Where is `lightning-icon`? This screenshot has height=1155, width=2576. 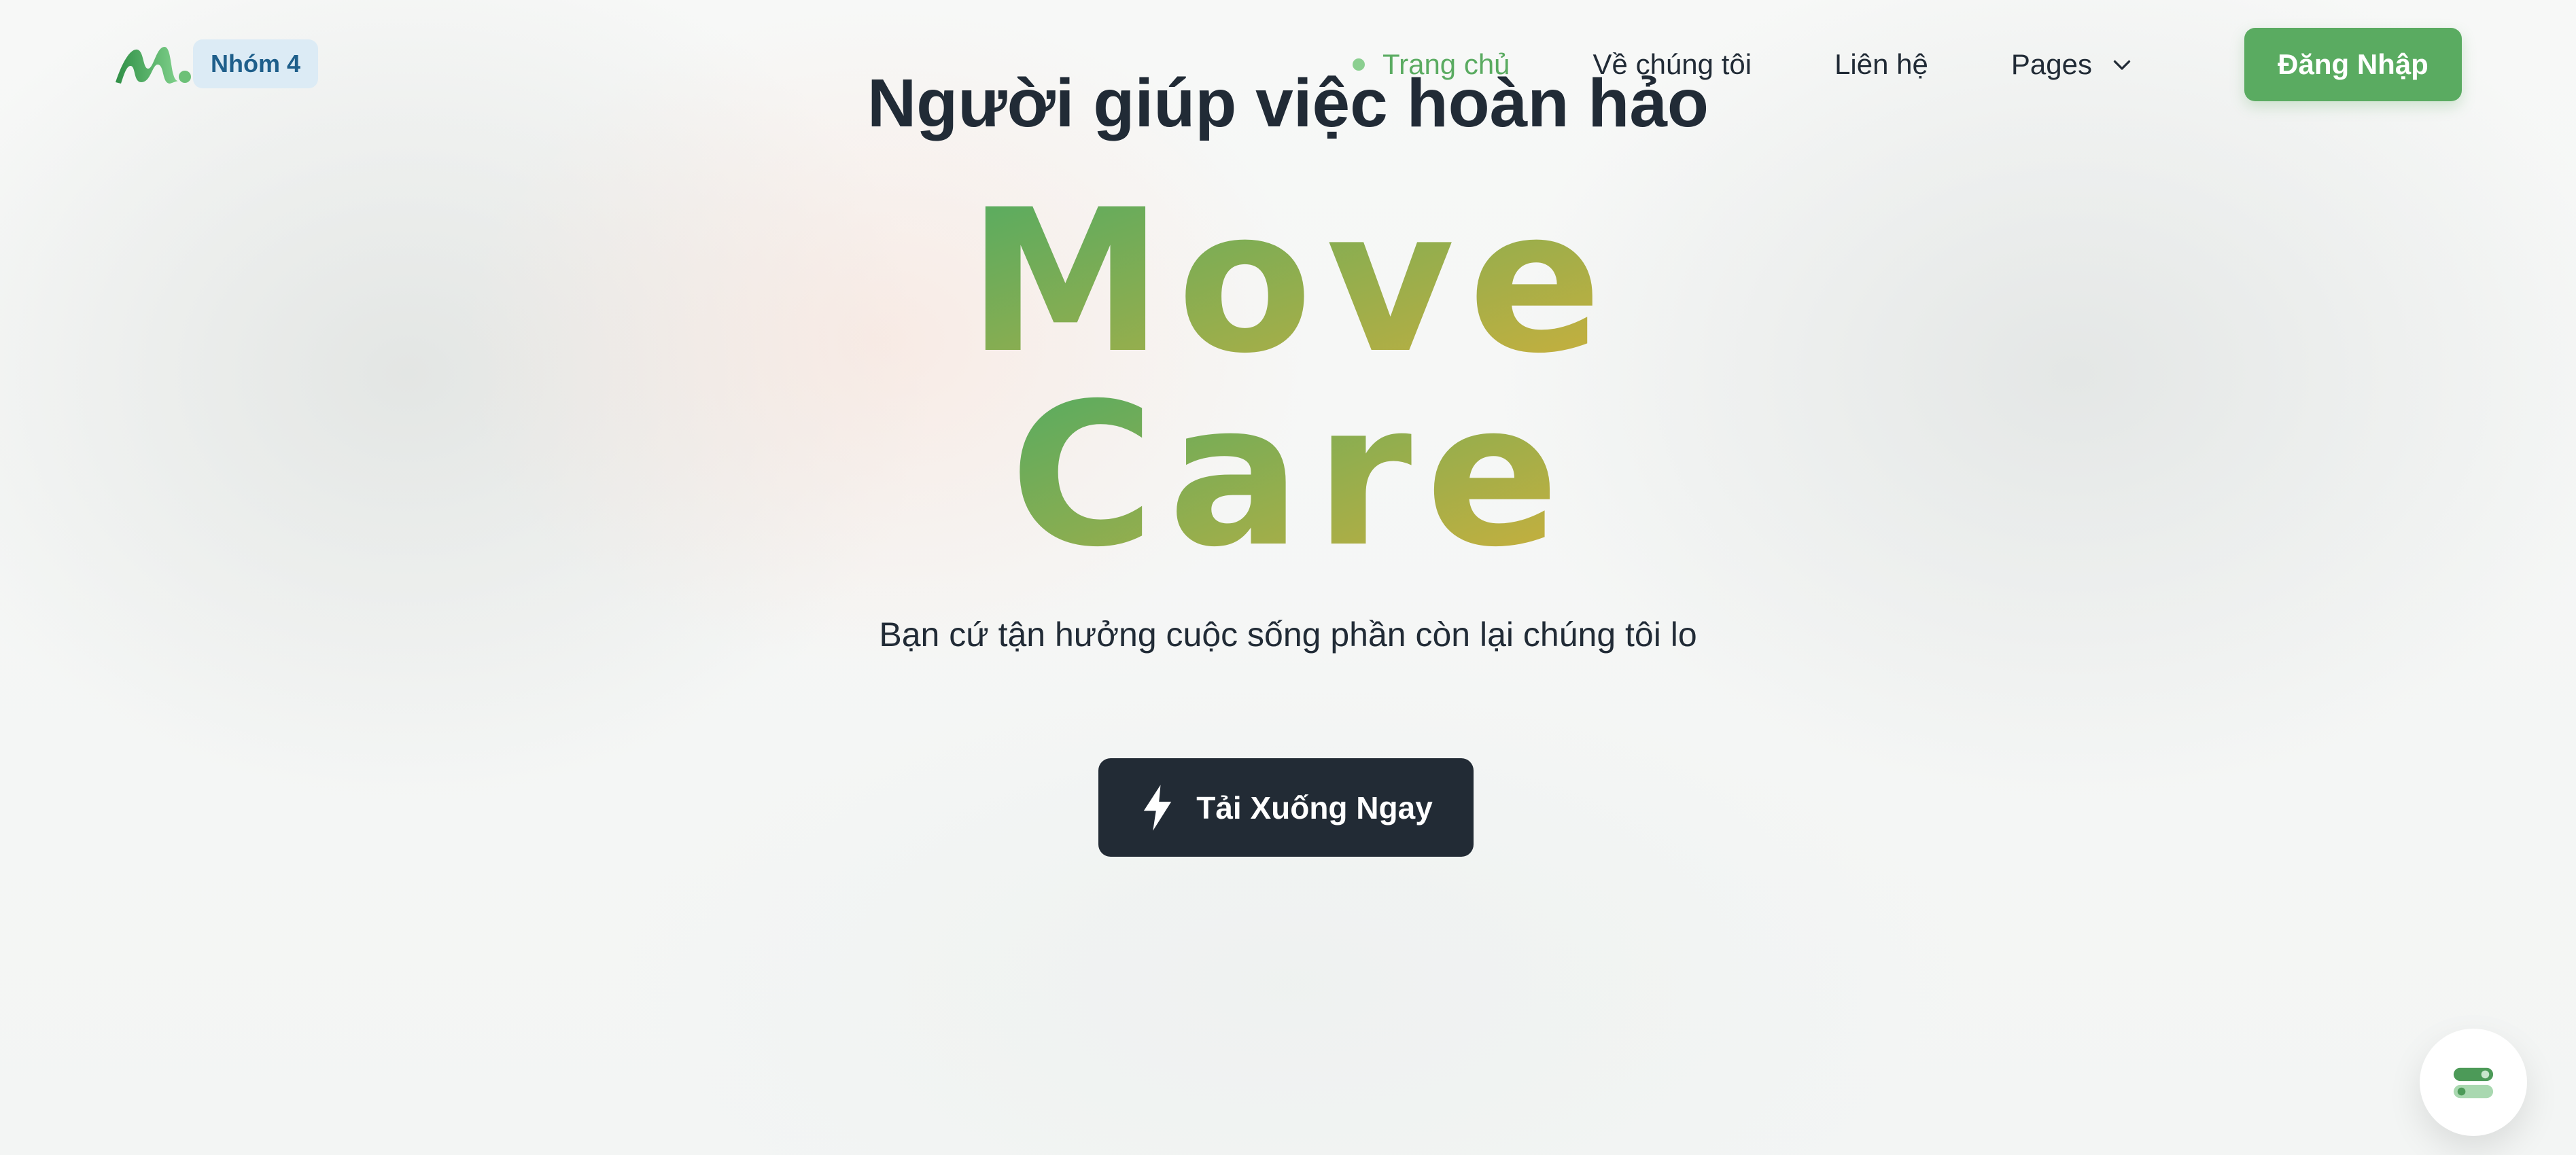
lightning-icon is located at coordinates (1157, 807).